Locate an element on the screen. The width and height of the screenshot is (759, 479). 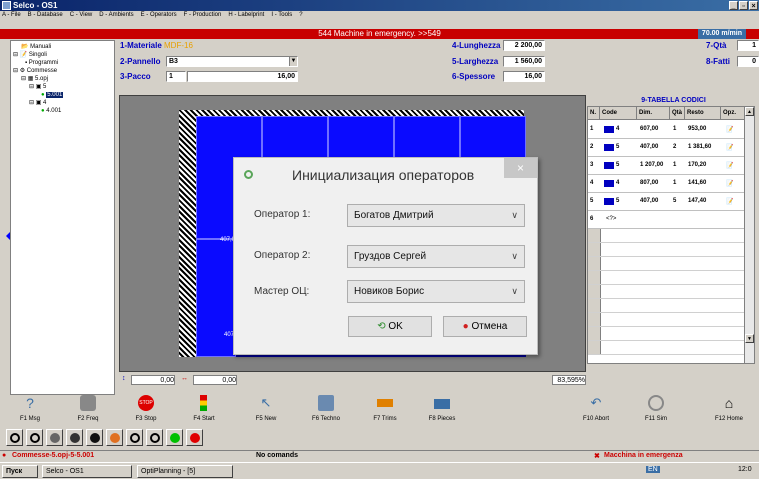
disabled-tool-button is located at coordinates (74, 437).